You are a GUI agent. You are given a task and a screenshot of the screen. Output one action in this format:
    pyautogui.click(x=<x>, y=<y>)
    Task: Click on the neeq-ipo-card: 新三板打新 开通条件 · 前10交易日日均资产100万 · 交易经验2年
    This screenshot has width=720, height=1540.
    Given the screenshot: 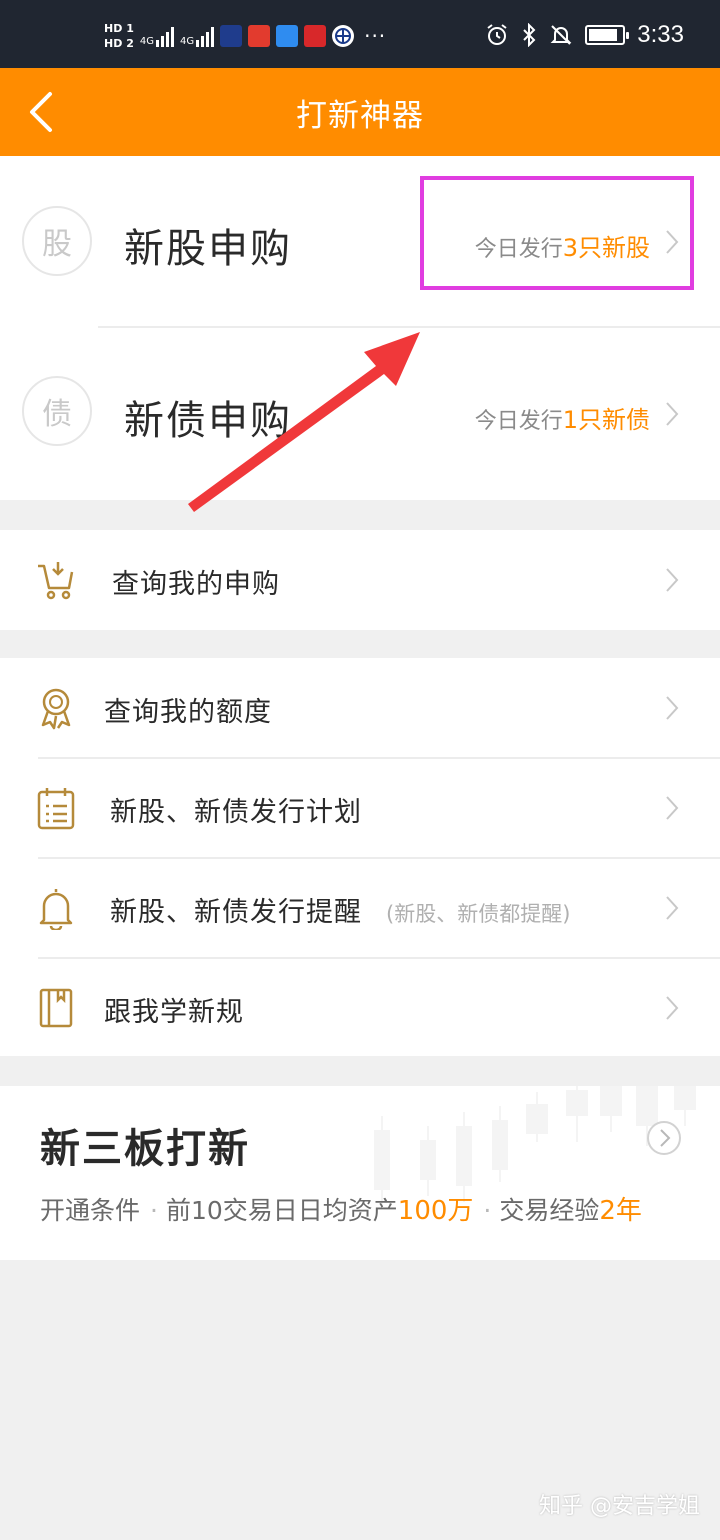 What is the action you would take?
    pyautogui.click(x=360, y=1173)
    